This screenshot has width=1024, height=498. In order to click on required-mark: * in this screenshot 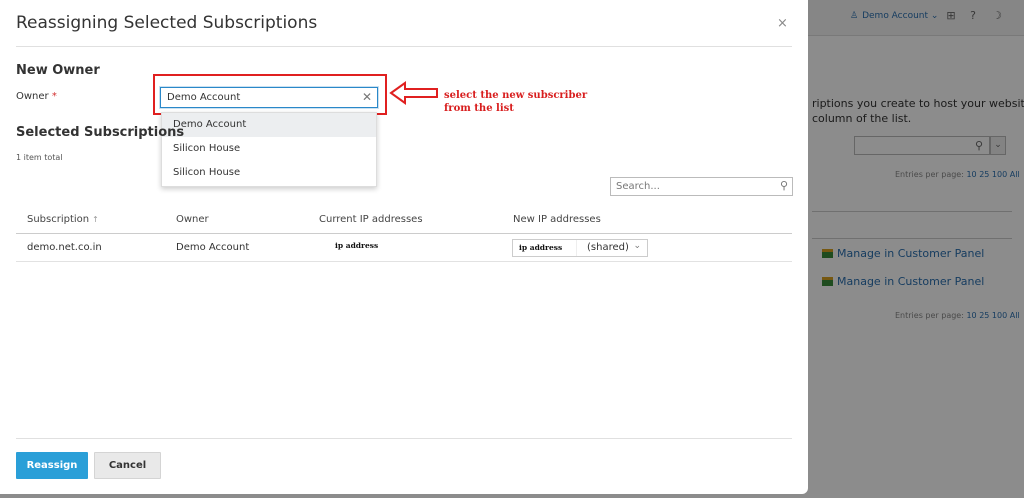, I will do `click(54, 96)`.